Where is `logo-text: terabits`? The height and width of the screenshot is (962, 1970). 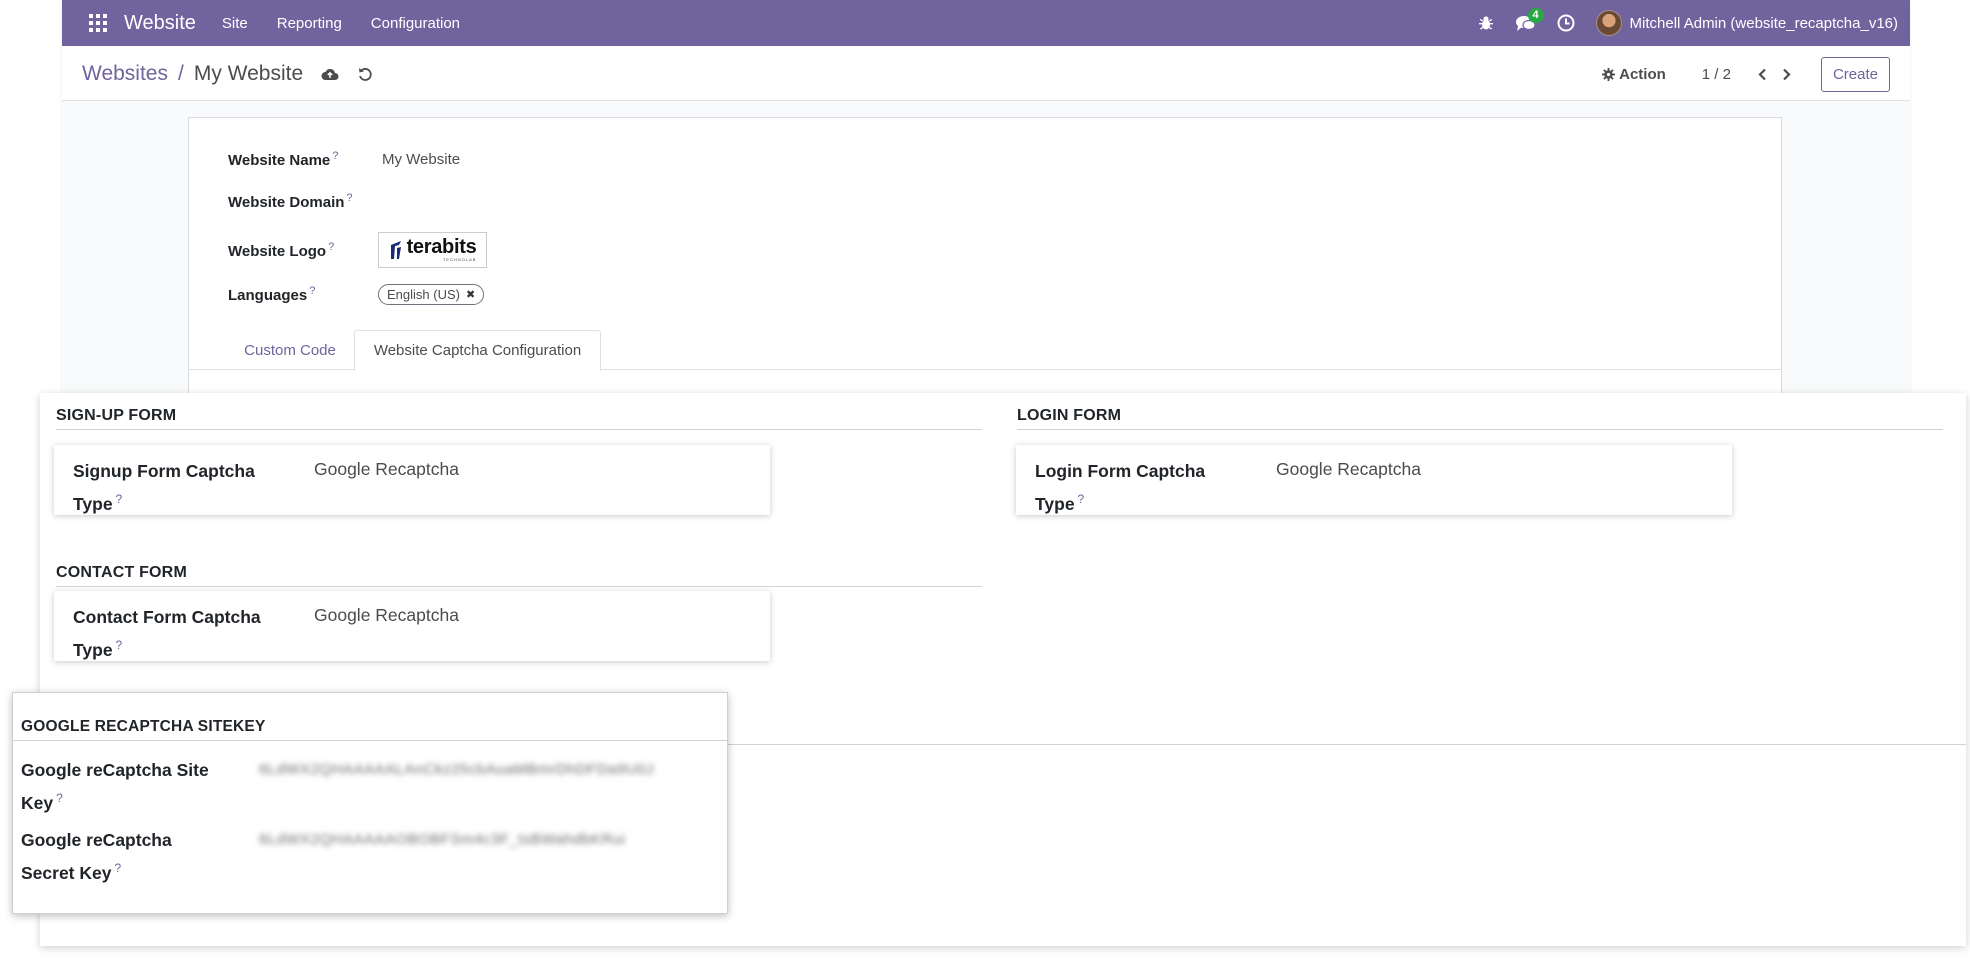 logo-text: terabits is located at coordinates (441, 247).